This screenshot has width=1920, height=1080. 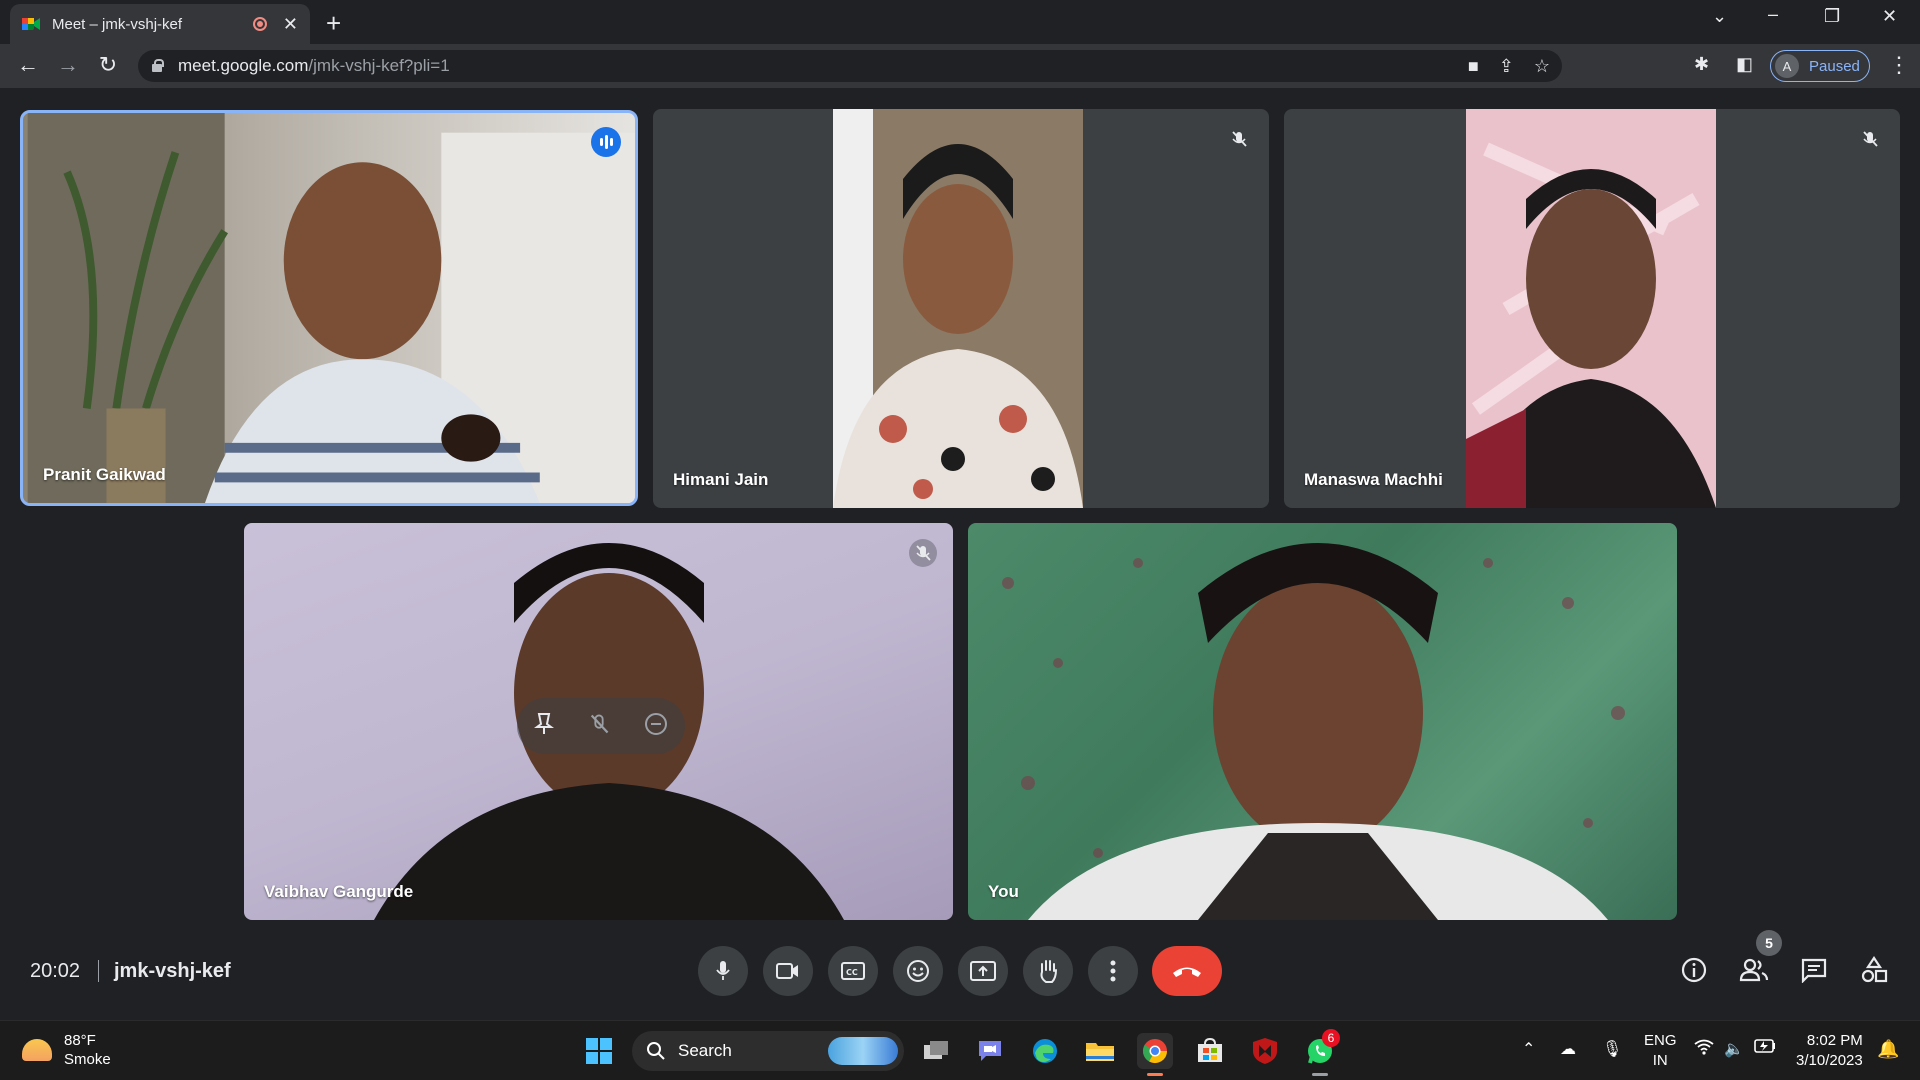 I want to click on extensions-puzzle-icon: ✱, so click(x=1701, y=64).